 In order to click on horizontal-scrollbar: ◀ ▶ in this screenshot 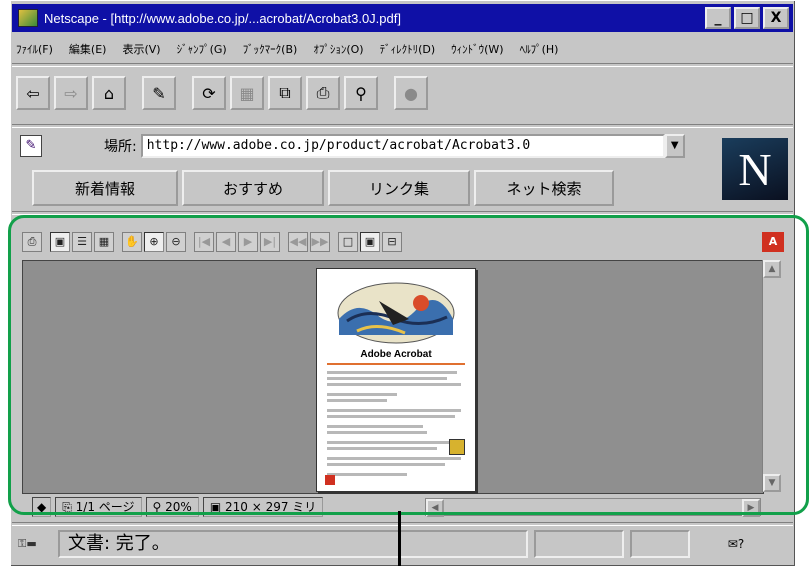, I will do `click(593, 507)`.